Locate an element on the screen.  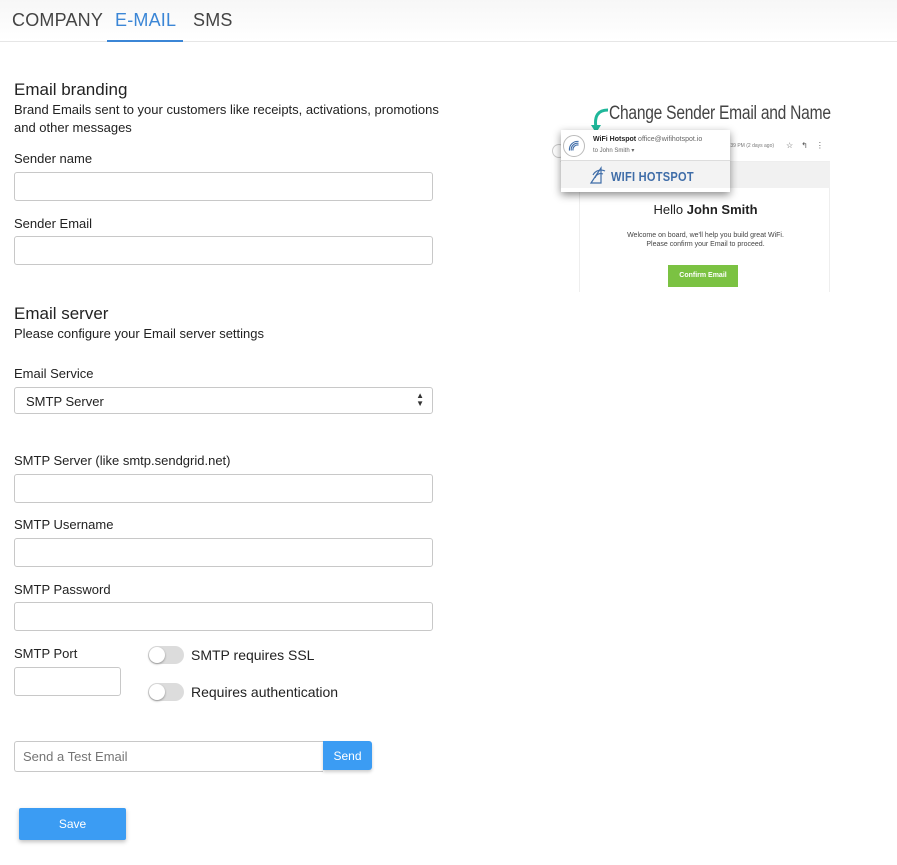
ssl-toggle is located at coordinates (166, 655).